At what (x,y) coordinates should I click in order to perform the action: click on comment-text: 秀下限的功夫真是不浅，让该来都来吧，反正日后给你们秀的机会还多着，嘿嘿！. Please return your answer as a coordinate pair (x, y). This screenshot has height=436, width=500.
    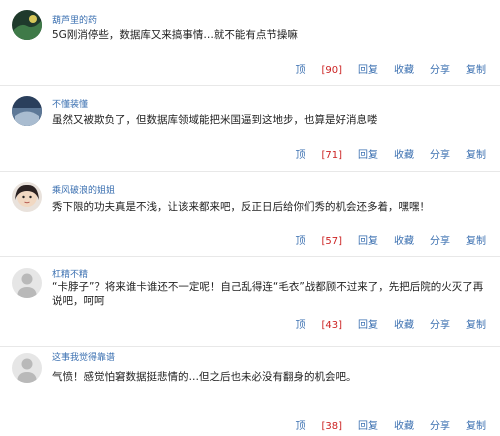
    Looking at the image, I should click on (241, 207).